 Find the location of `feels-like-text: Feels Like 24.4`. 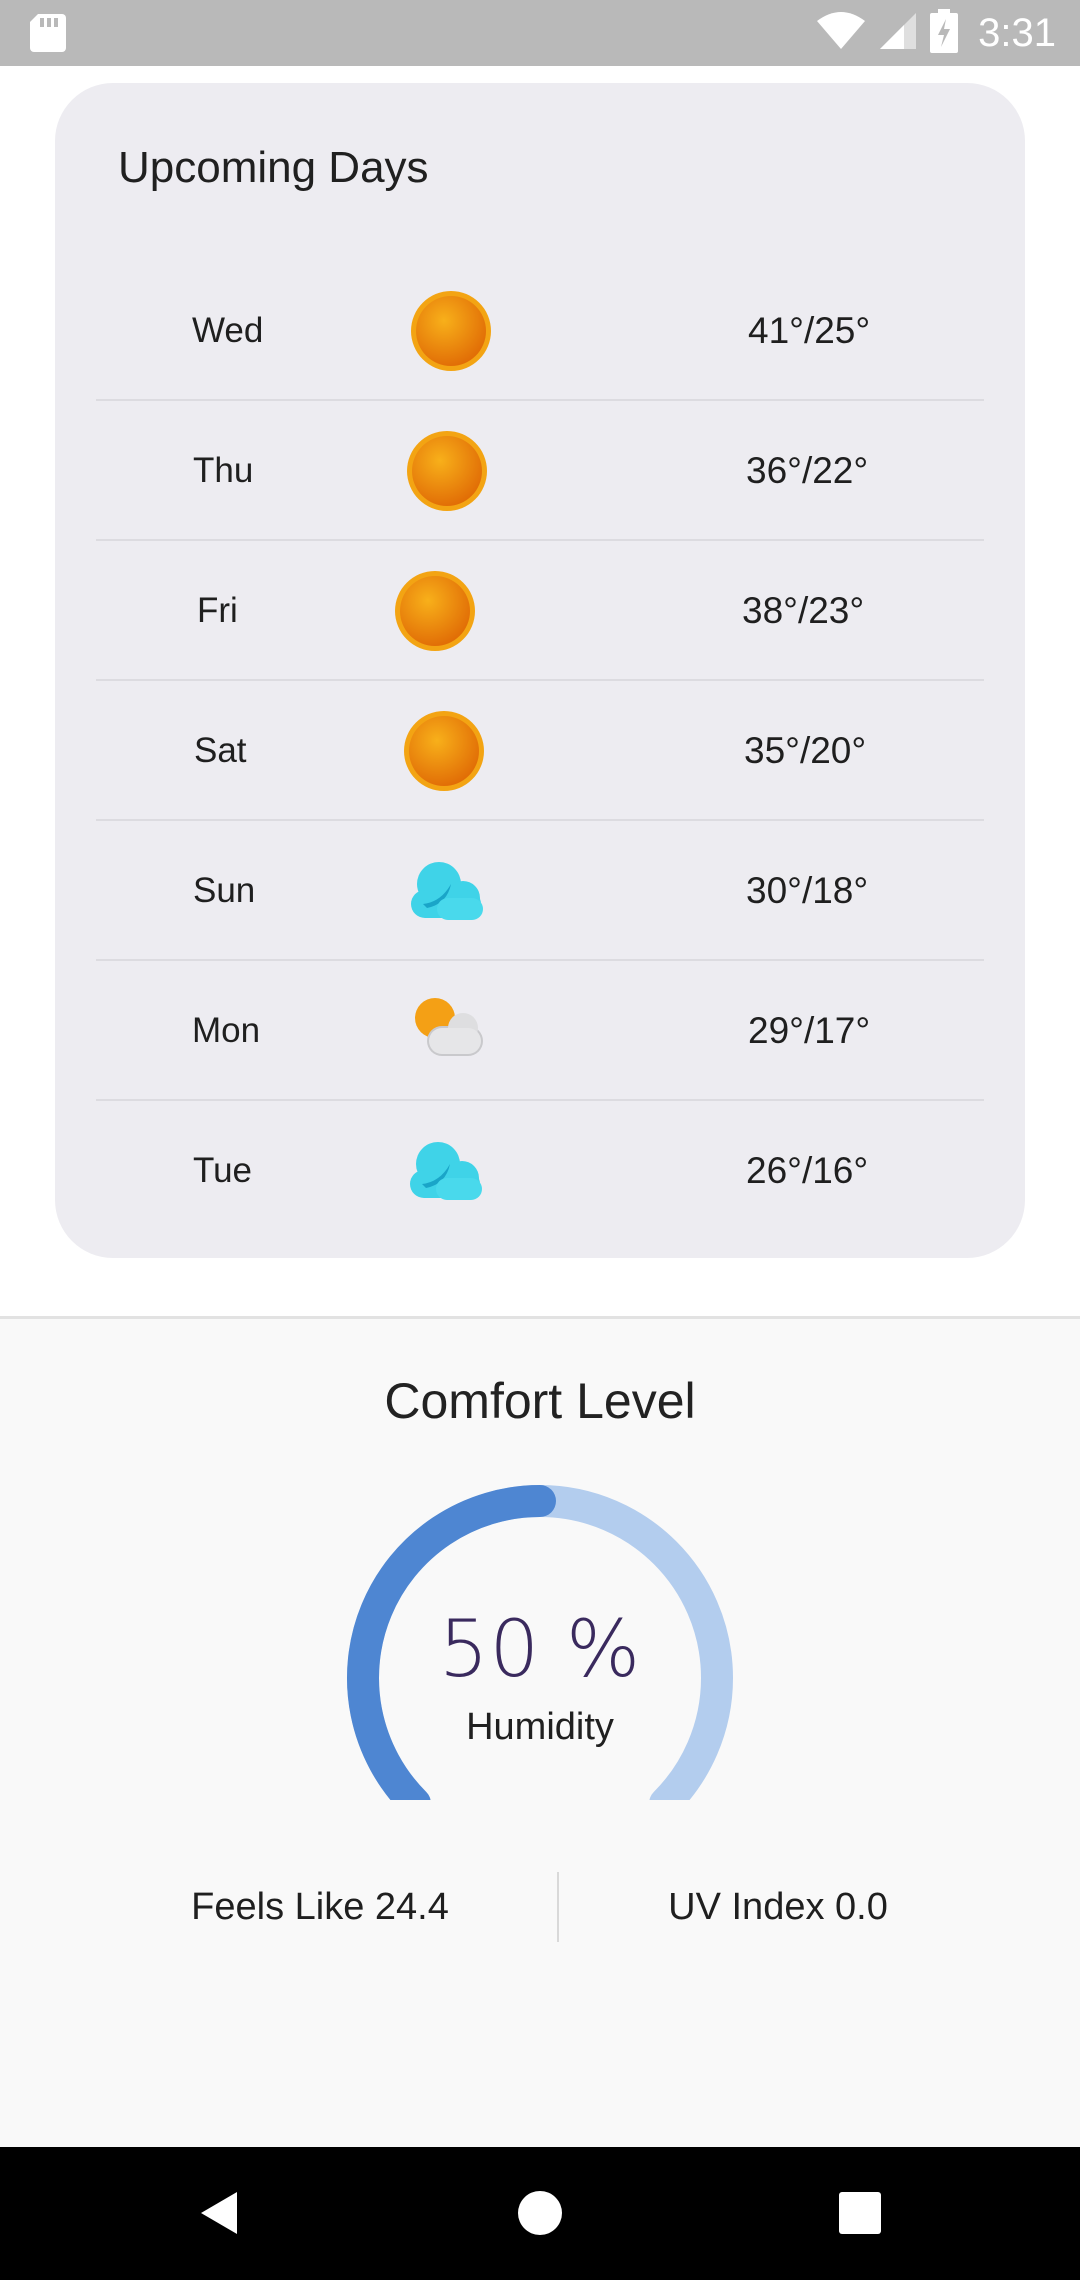

feels-like-text: Feels Like 24.4 is located at coordinates (320, 1907).